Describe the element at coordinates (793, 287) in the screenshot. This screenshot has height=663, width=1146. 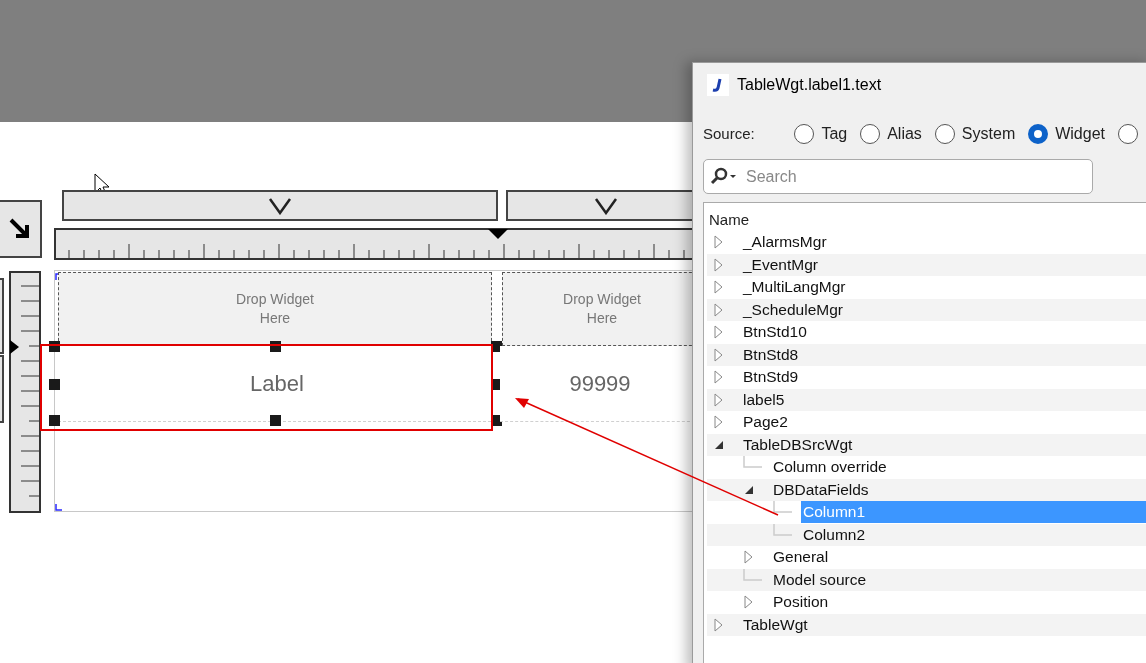
I see `tree-item: _MultiLangMgr` at that location.